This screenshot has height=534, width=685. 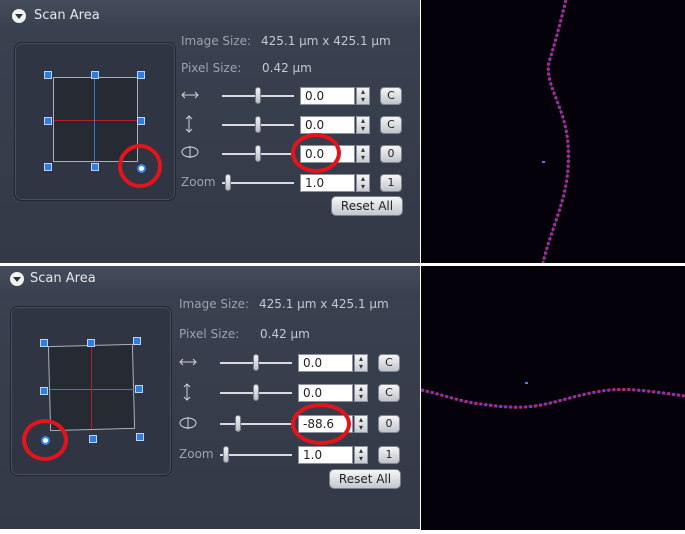 What do you see at coordinates (256, 424) in the screenshot?
I see `rotation-slider` at bounding box center [256, 424].